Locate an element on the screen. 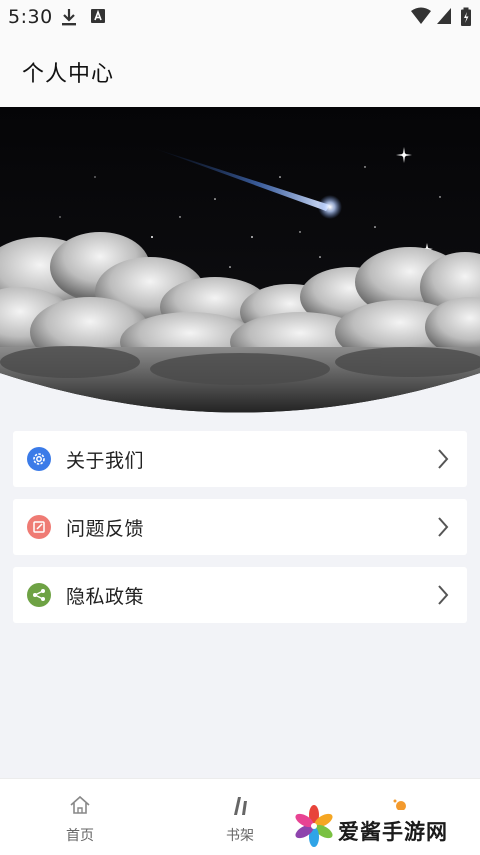 The image size is (480, 855). menu-item-about-us: 关于我们 is located at coordinates (240, 459).